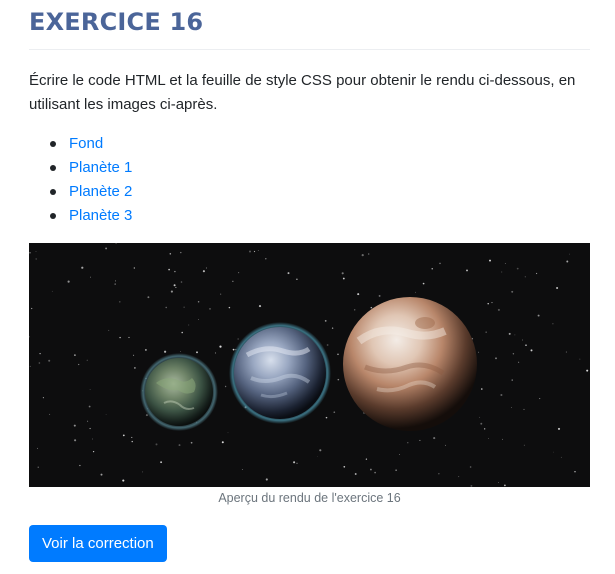  What do you see at coordinates (100, 215) in the screenshot?
I see `link-planete-3: Planète 3` at bounding box center [100, 215].